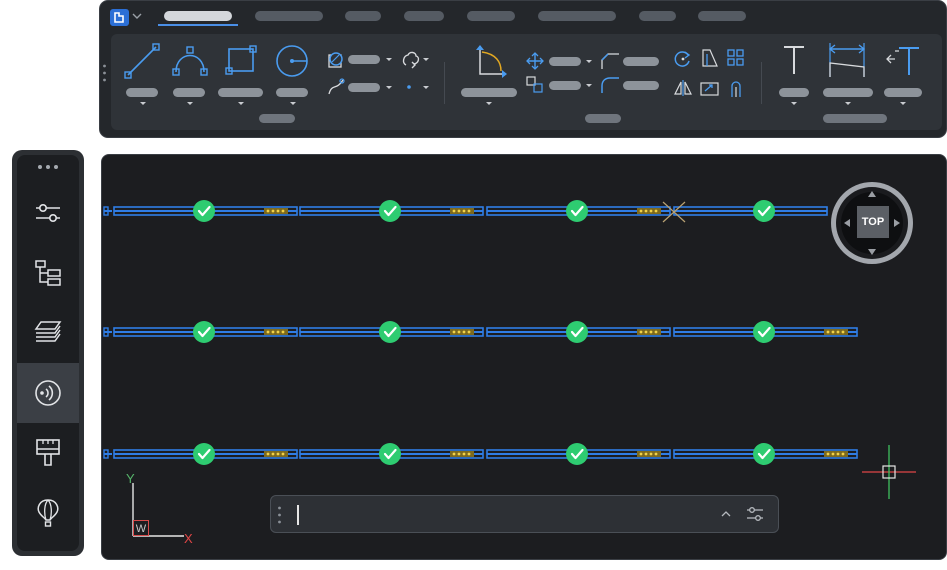 Image resolution: width=947 pixels, height=570 pixels. What do you see at coordinates (903, 104) in the screenshot?
I see `text-style-dropdown-icon` at bounding box center [903, 104].